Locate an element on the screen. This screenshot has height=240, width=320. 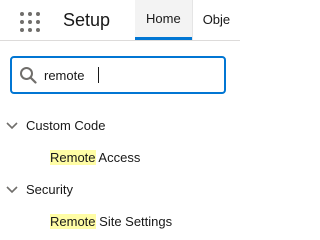
tab-object-manager: Obje is located at coordinates (215, 20).